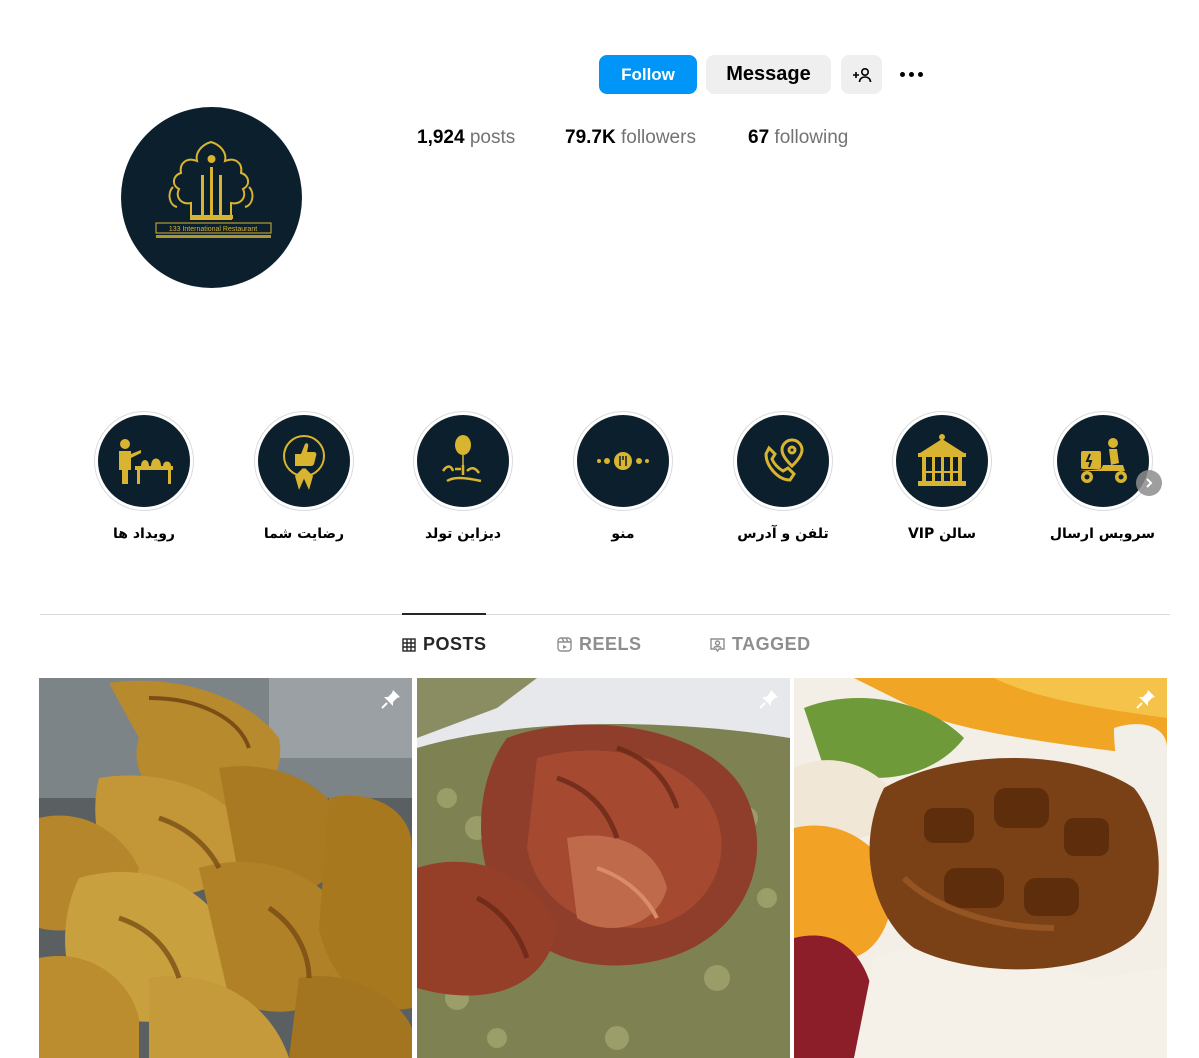 Image resolution: width=1199 pixels, height=1058 pixels. I want to click on highlight-satisfaction: رضایت شما, so click(304, 476).